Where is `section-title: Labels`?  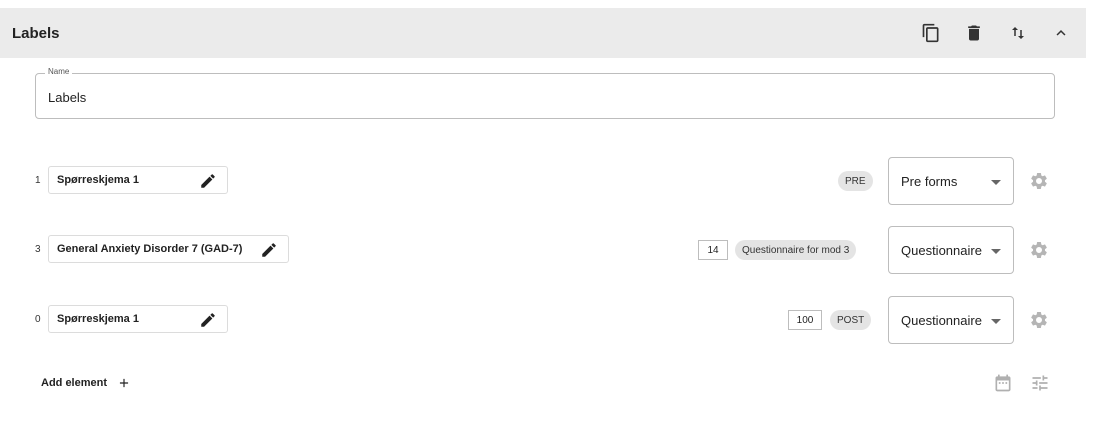
section-title: Labels is located at coordinates (36, 33).